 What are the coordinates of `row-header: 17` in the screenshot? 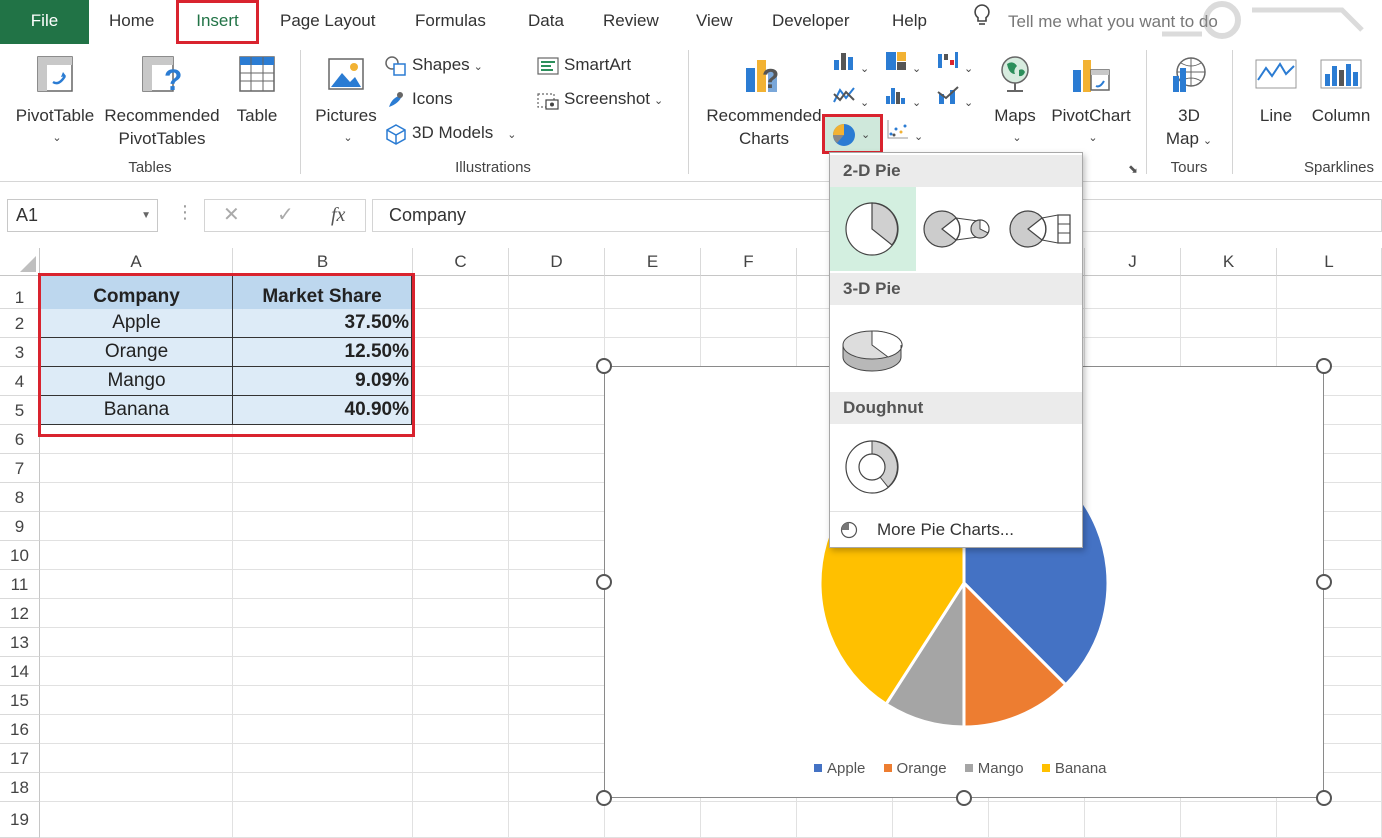 It's located at (20, 758).